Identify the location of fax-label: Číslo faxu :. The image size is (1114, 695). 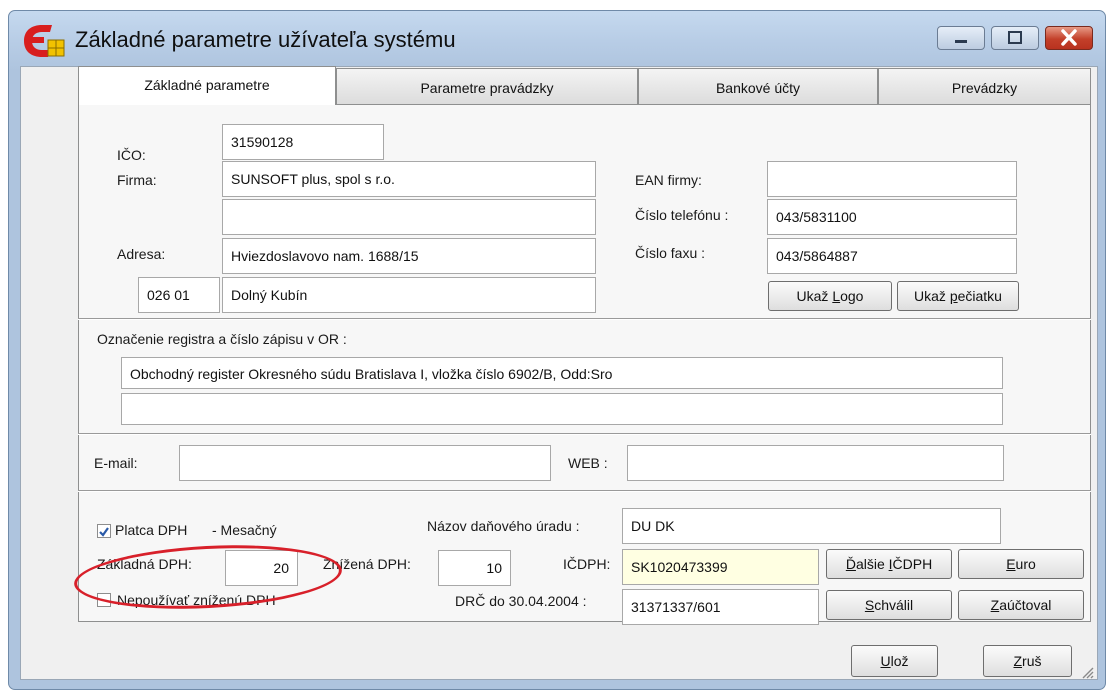
(670, 253).